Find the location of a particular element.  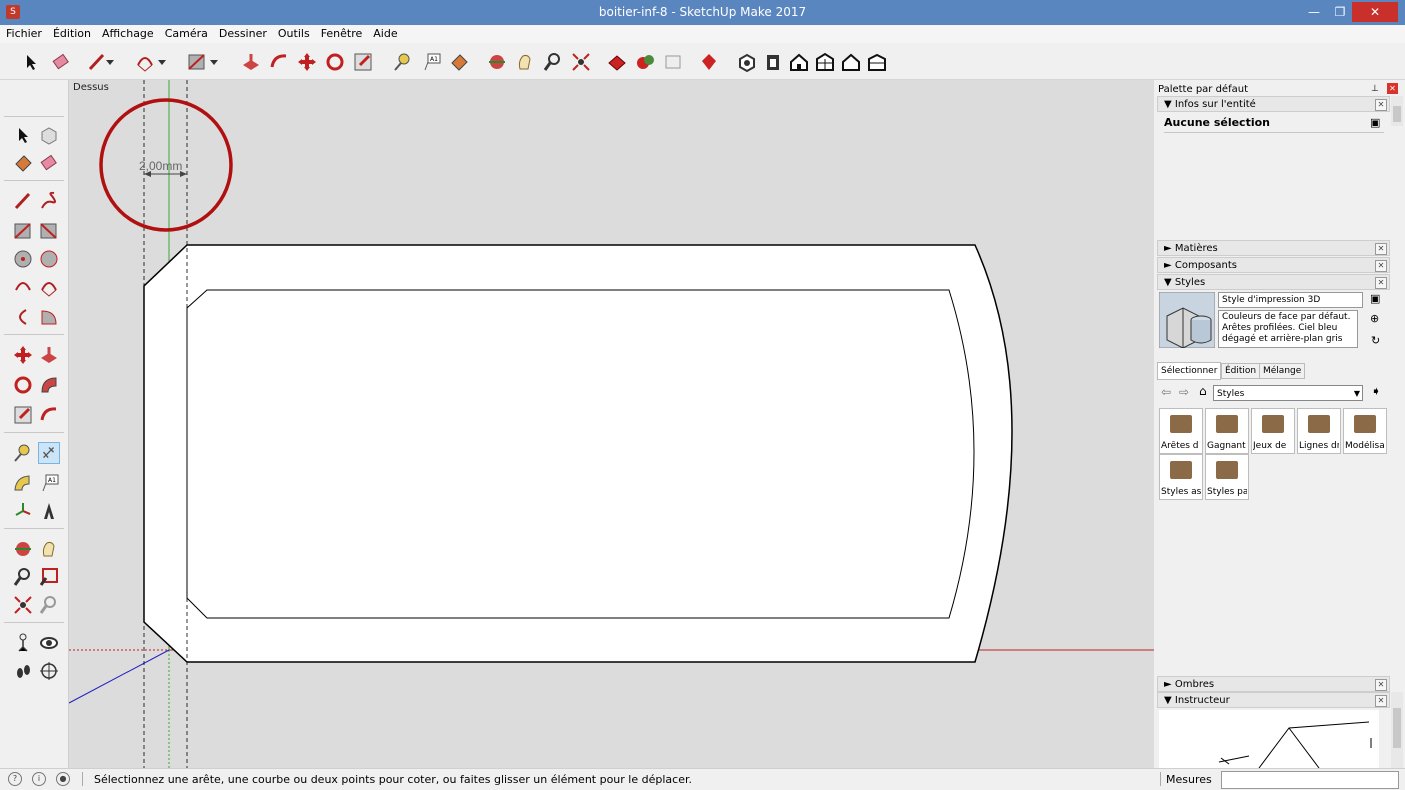

zoom-extents-icon is located at coordinates (581, 62).